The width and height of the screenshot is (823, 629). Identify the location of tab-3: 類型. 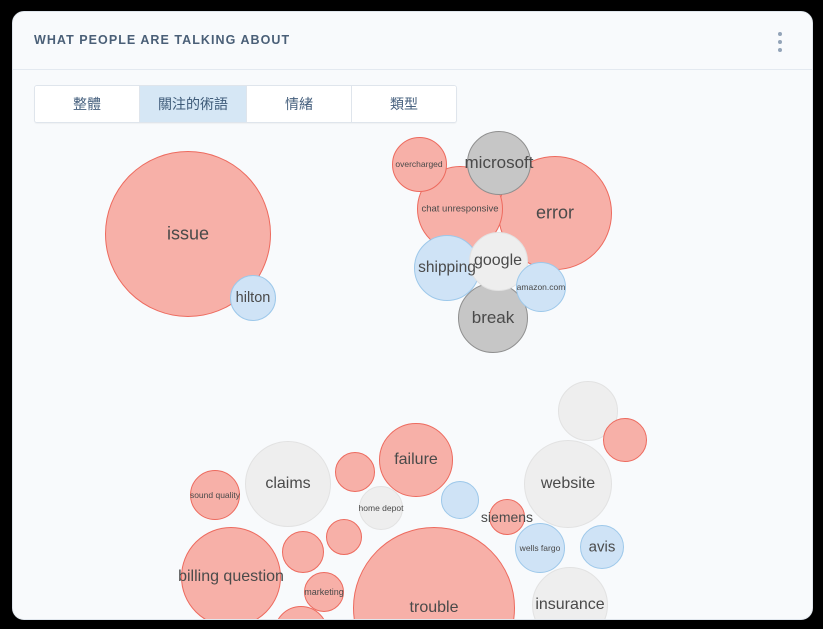
(404, 104).